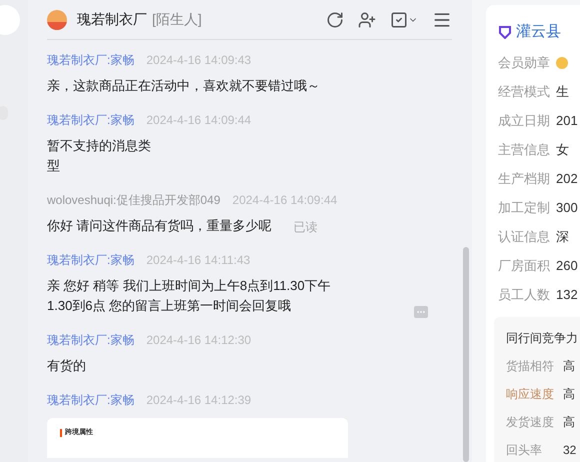 Image resolution: width=580 pixels, height=462 pixels. I want to click on info-value: 生, so click(562, 92).